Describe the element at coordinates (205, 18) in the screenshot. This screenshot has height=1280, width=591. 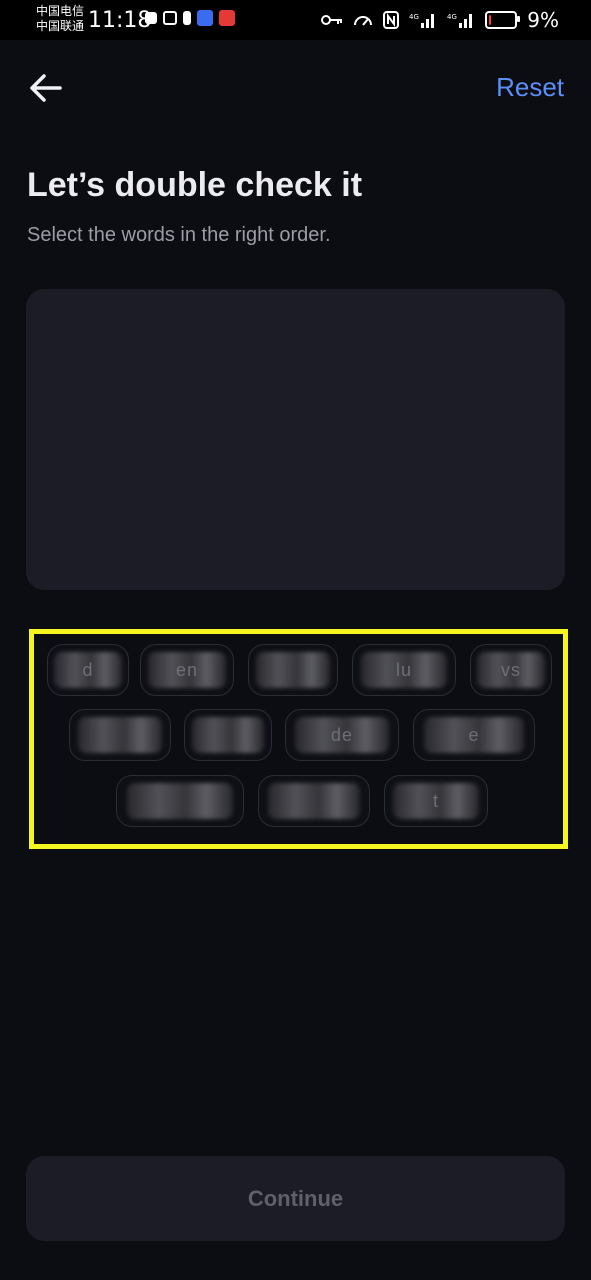
I see `app-k-icon` at that location.